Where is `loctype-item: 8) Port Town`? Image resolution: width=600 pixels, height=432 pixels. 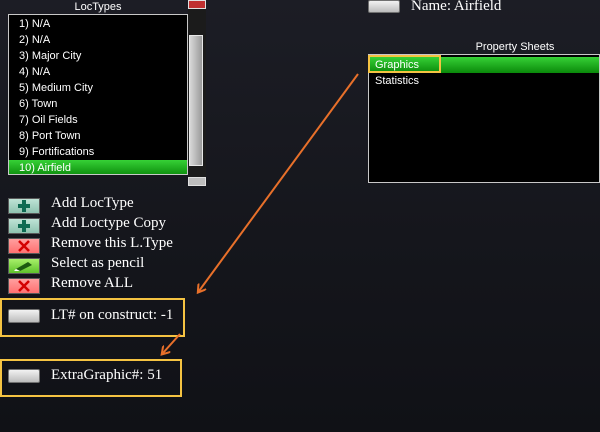 loctype-item: 8) Port Town is located at coordinates (98, 136).